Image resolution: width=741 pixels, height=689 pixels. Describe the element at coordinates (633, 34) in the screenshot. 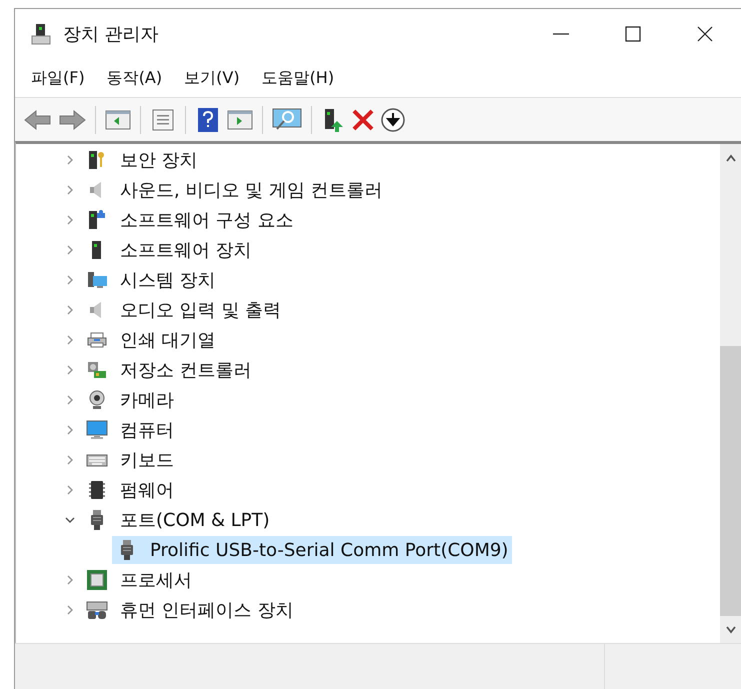

I see `maximize-icon` at that location.